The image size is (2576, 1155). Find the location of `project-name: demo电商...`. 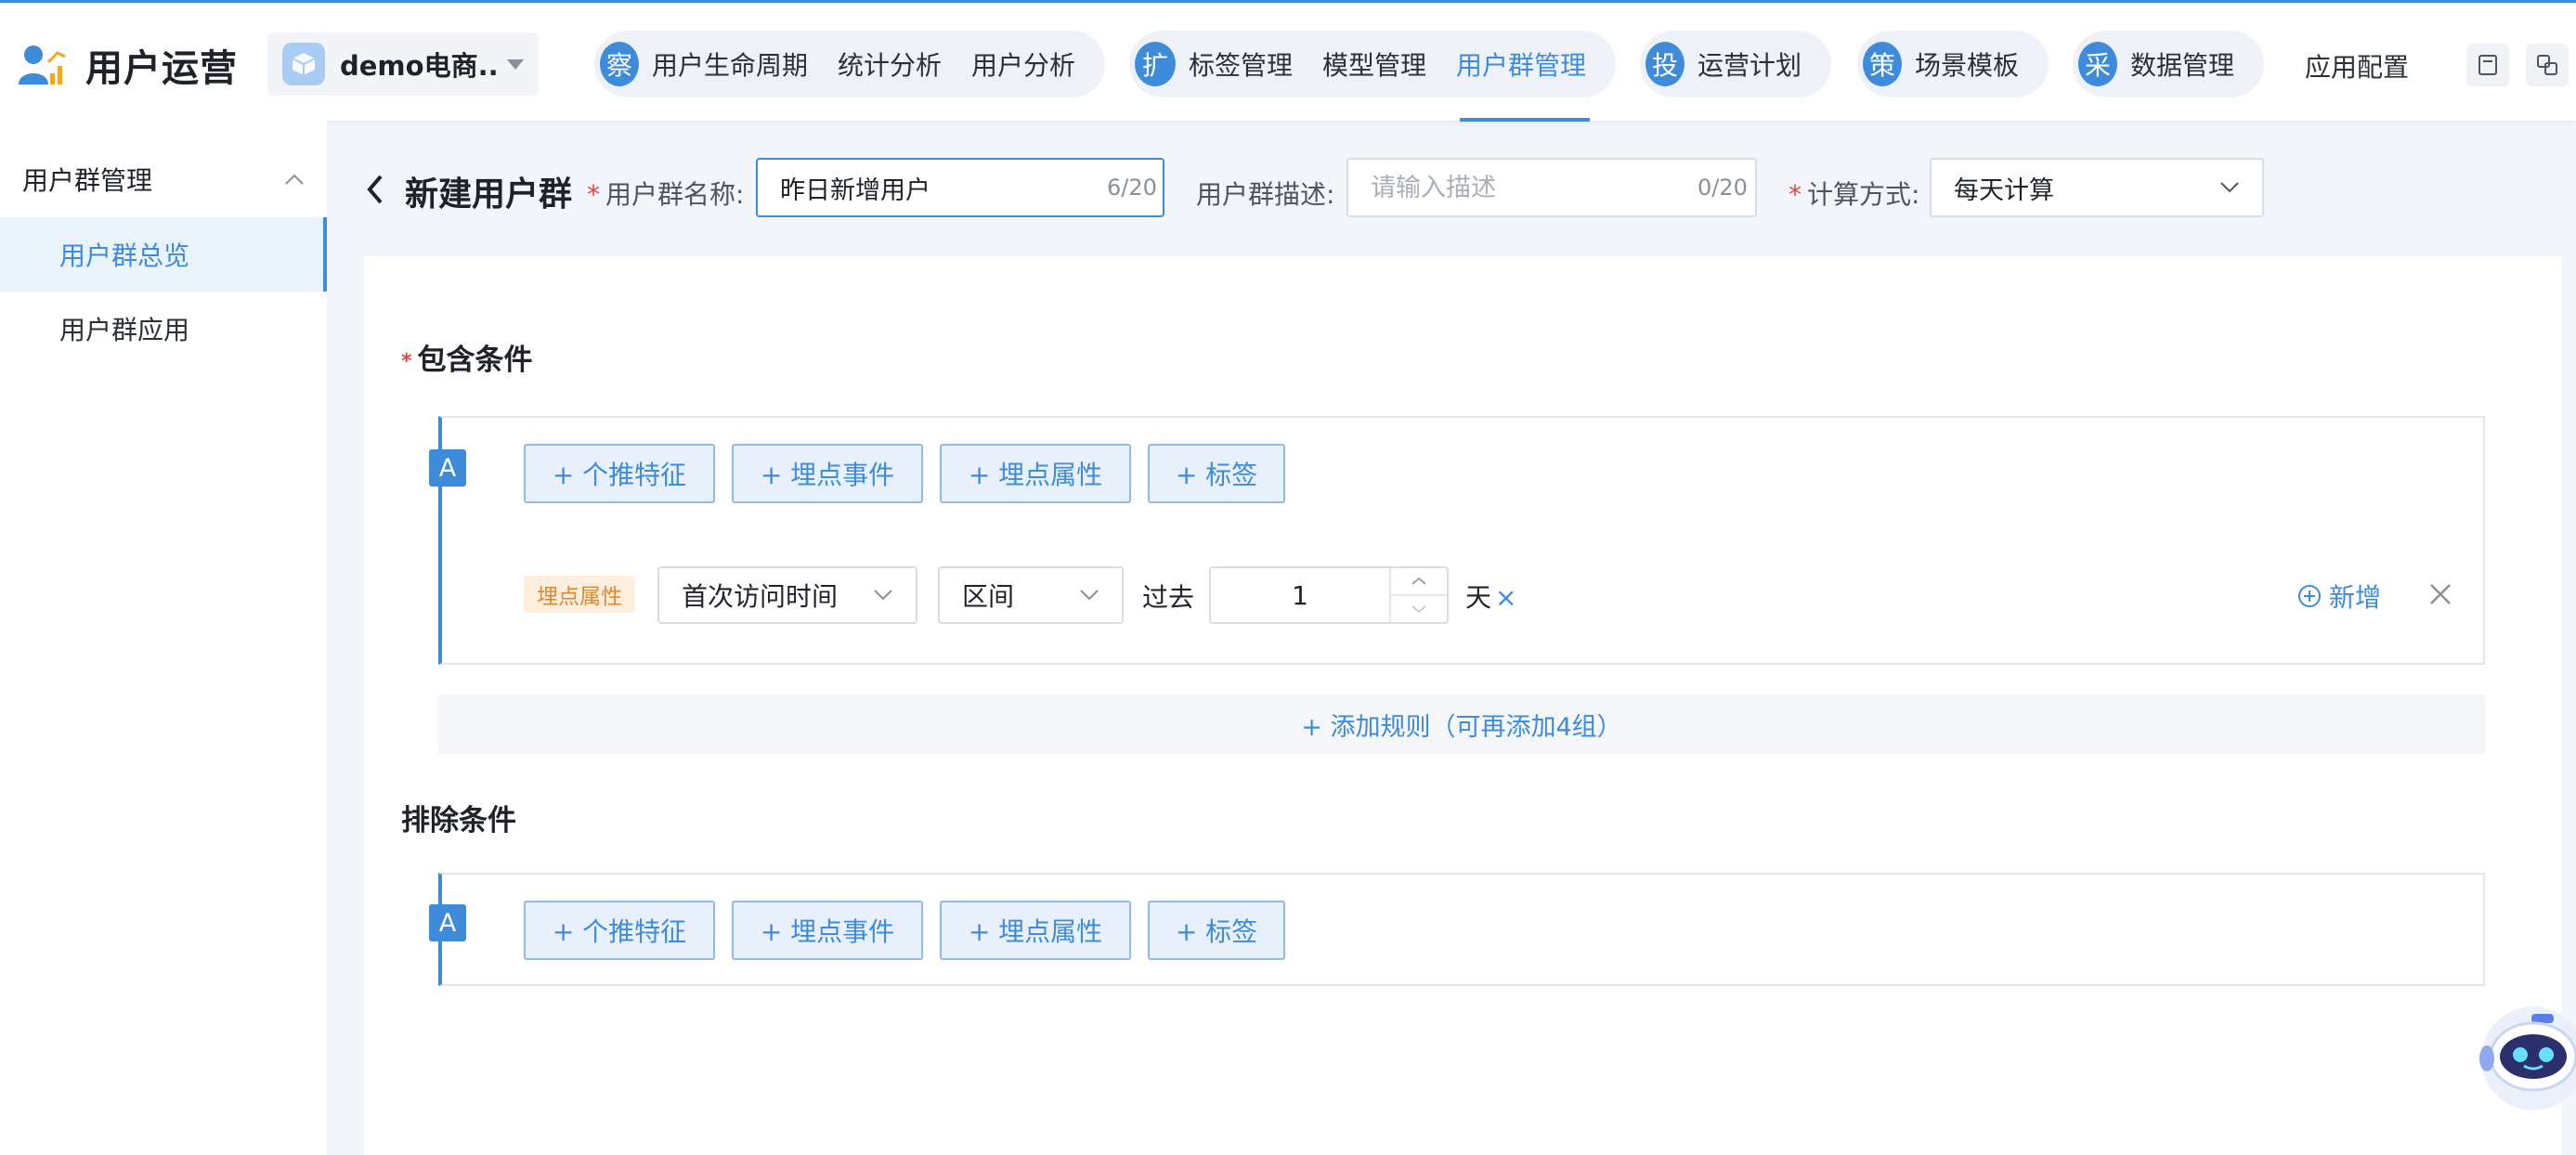

project-name: demo电商... is located at coordinates (420, 66).